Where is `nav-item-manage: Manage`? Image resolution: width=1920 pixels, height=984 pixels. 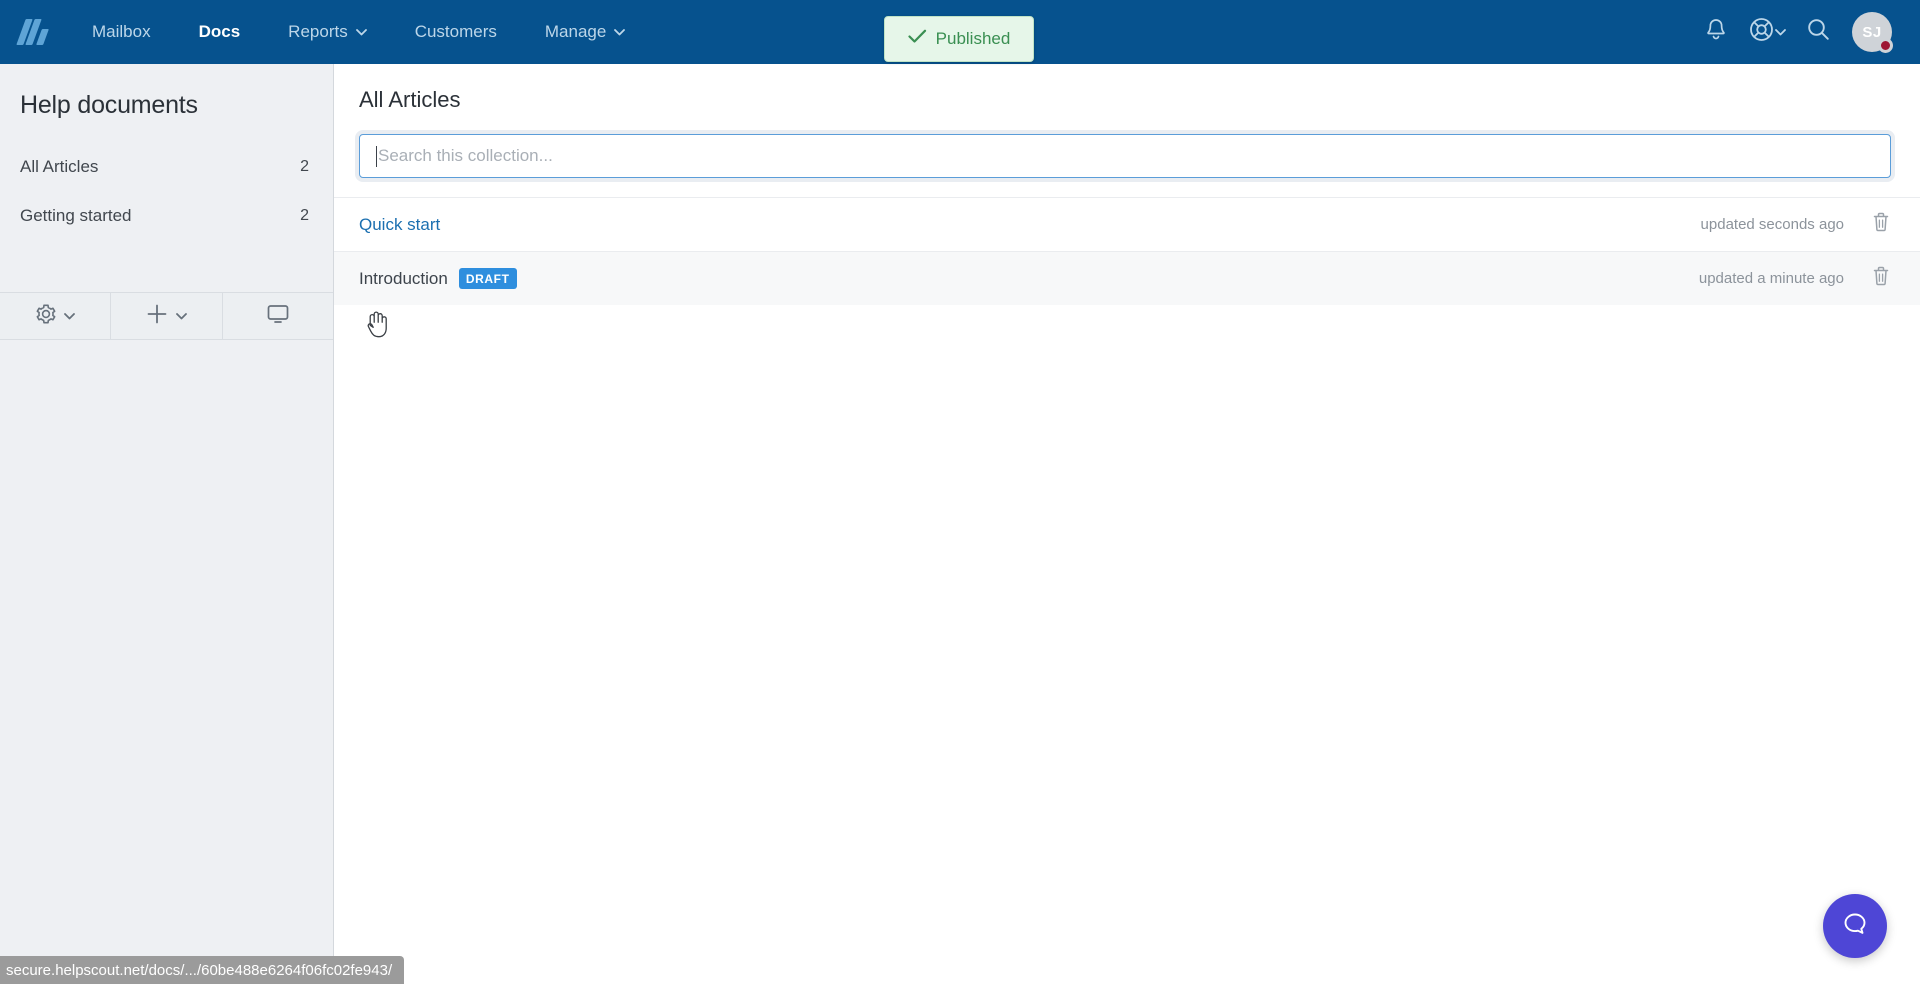
nav-item-manage: Manage is located at coordinates (585, 32).